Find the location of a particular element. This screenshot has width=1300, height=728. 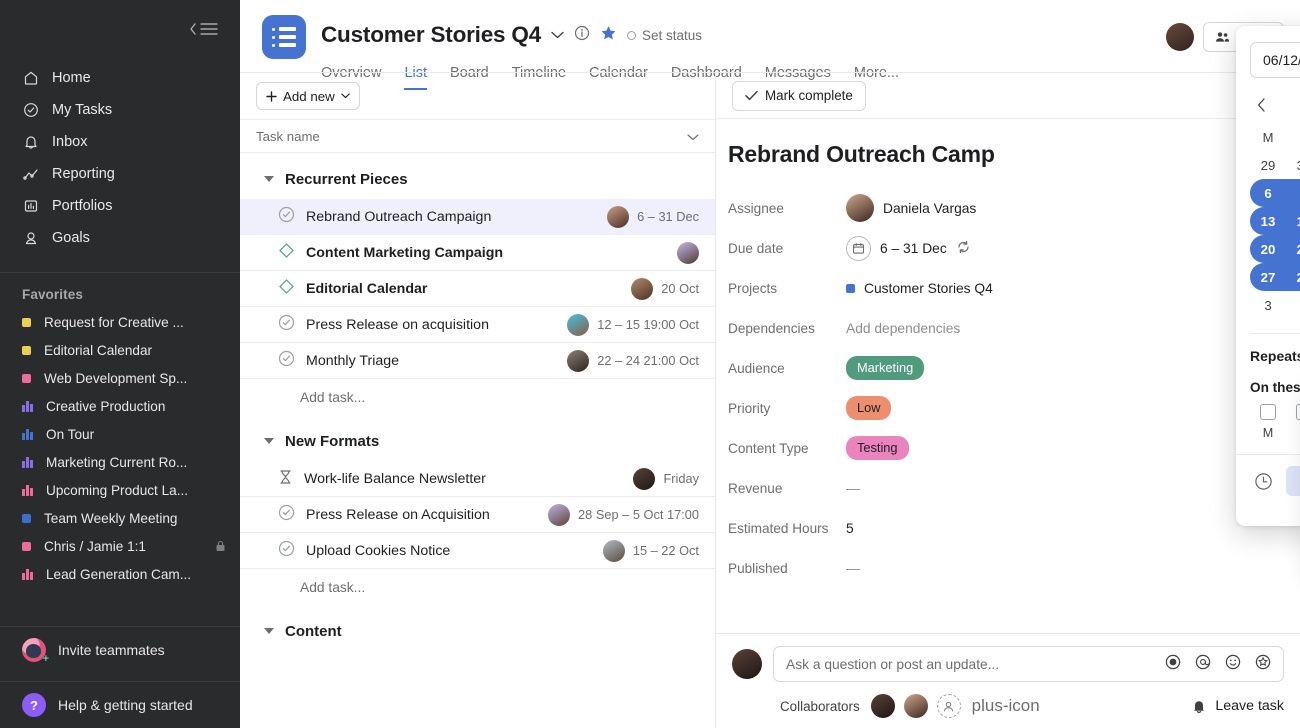

day-checkbox-t1: T is located at coordinates (1293, 422).